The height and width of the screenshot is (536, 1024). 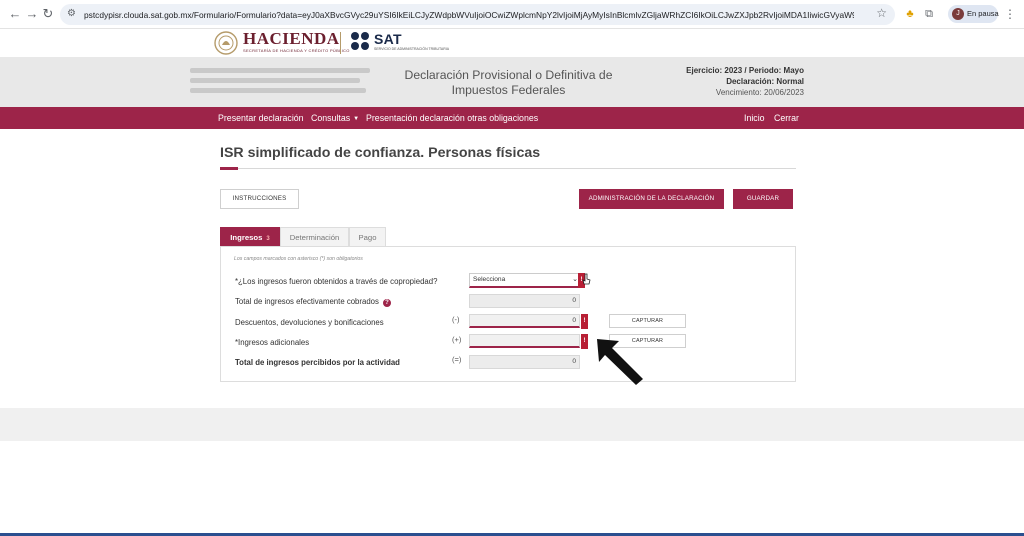 I want to click on help-icon: ?, so click(x=386, y=303).